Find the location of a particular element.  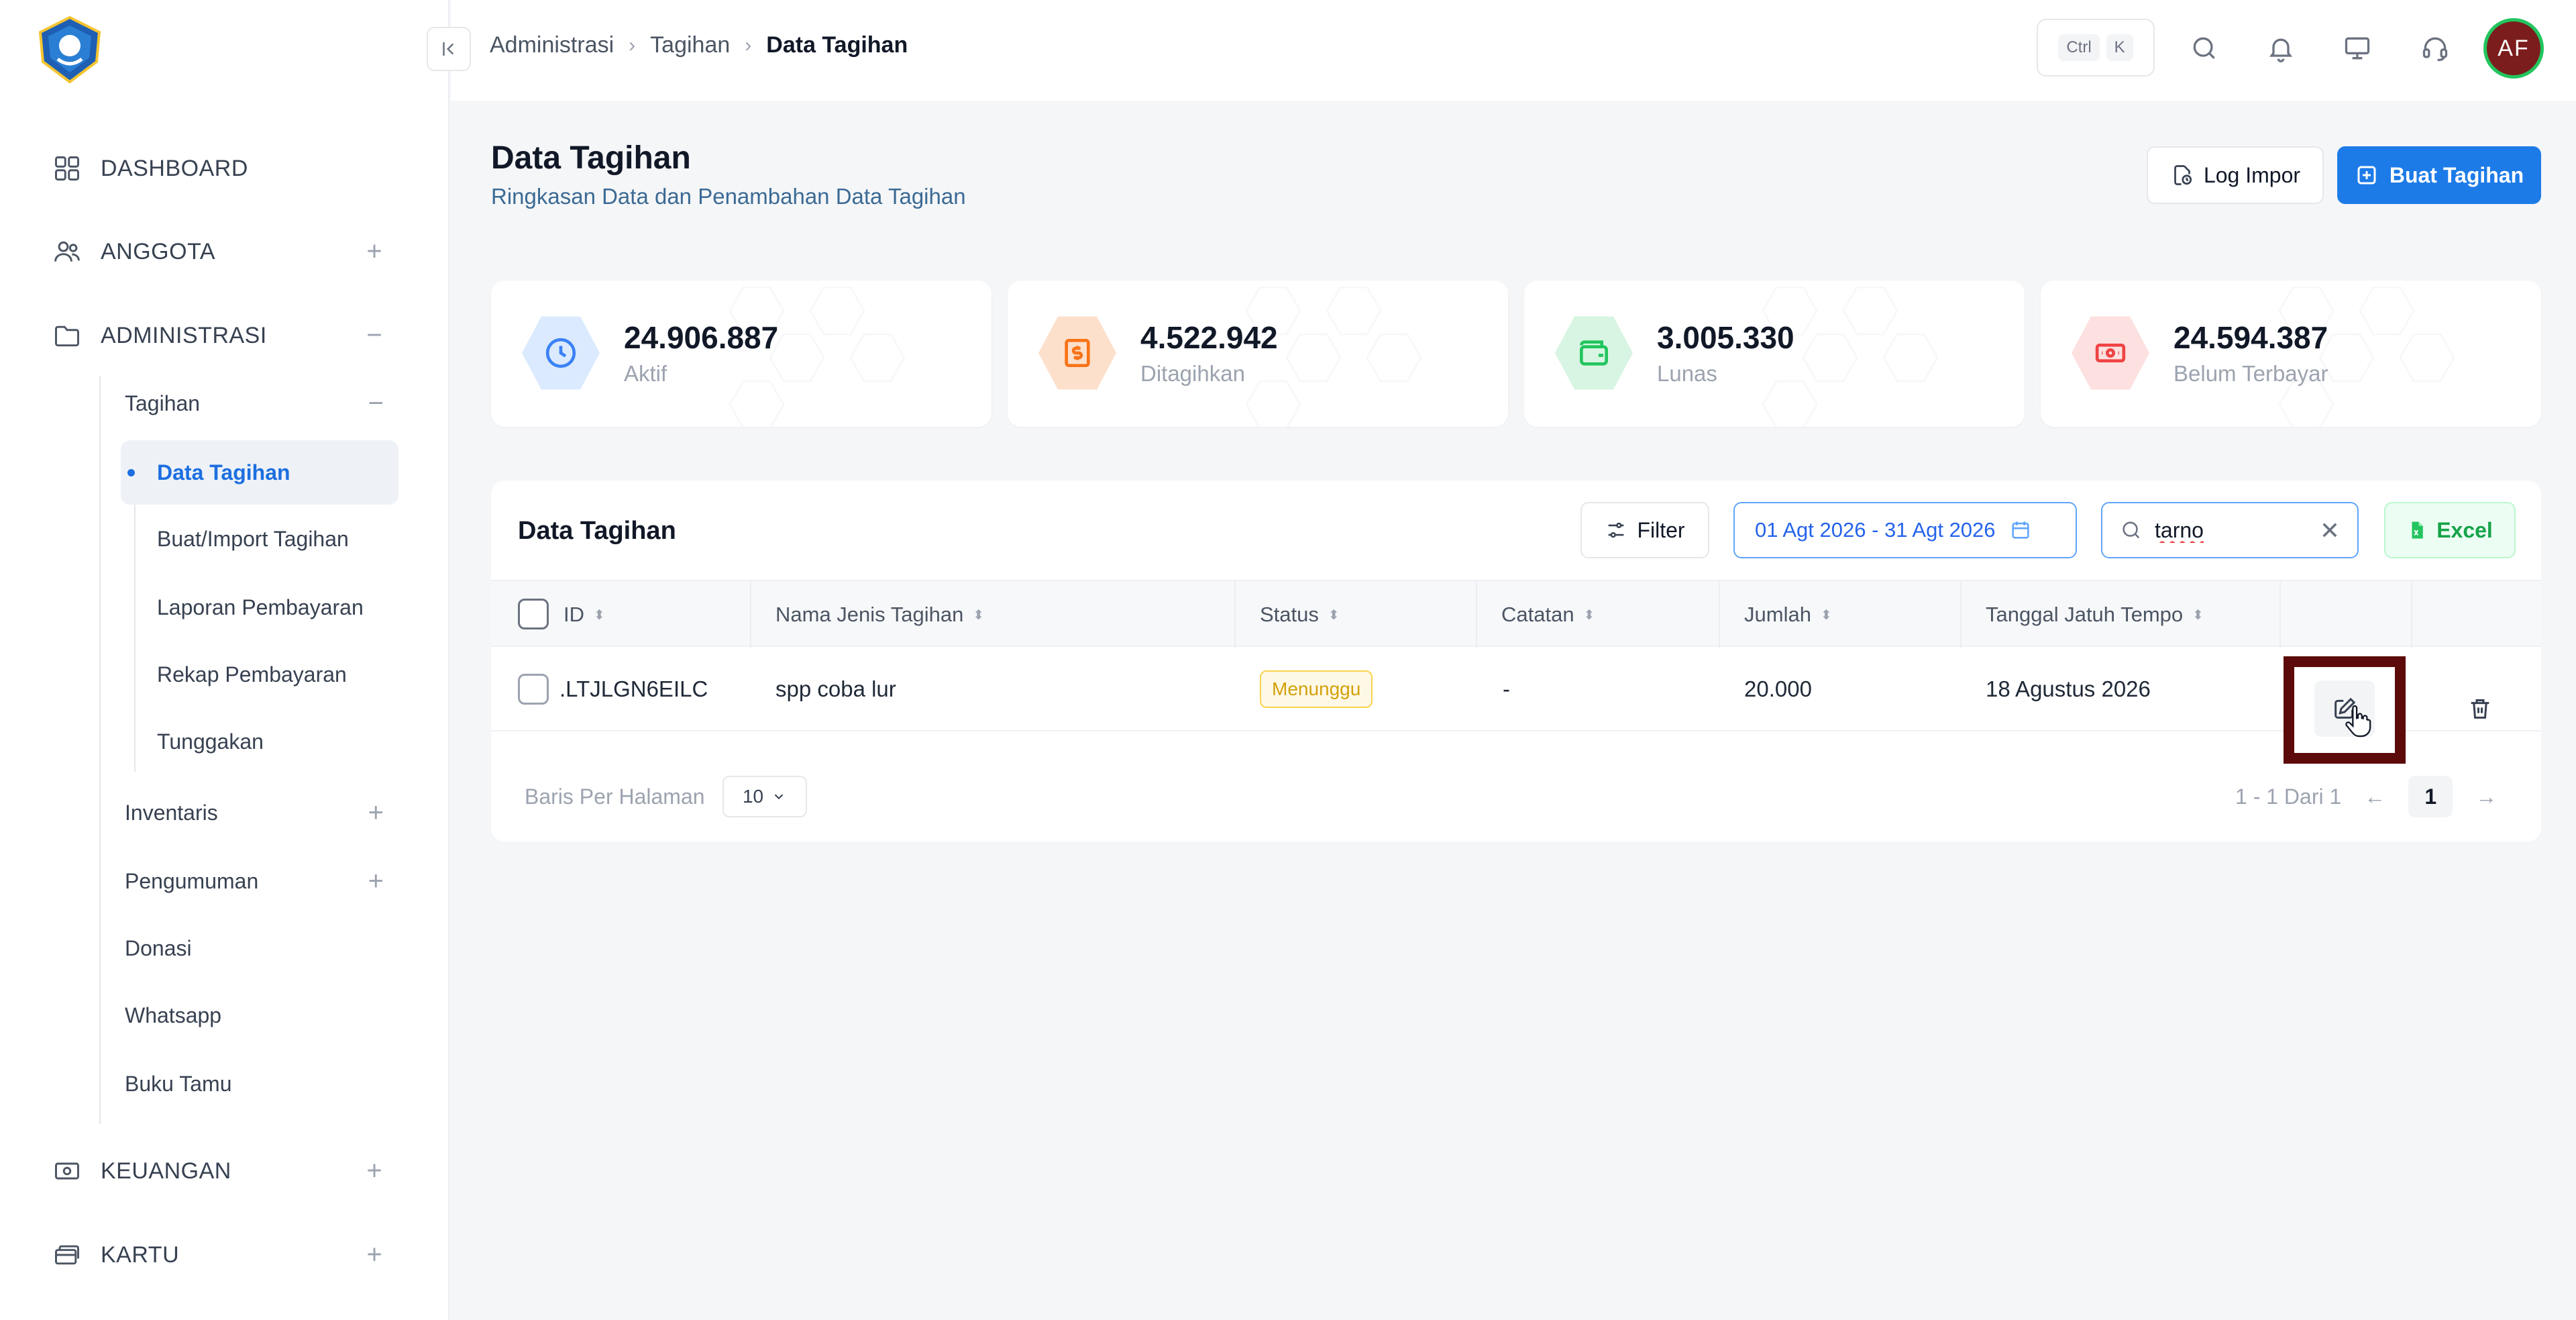

breadcrumb: Administrasi › Tagihan › Data Tagihan is located at coordinates (699, 45).